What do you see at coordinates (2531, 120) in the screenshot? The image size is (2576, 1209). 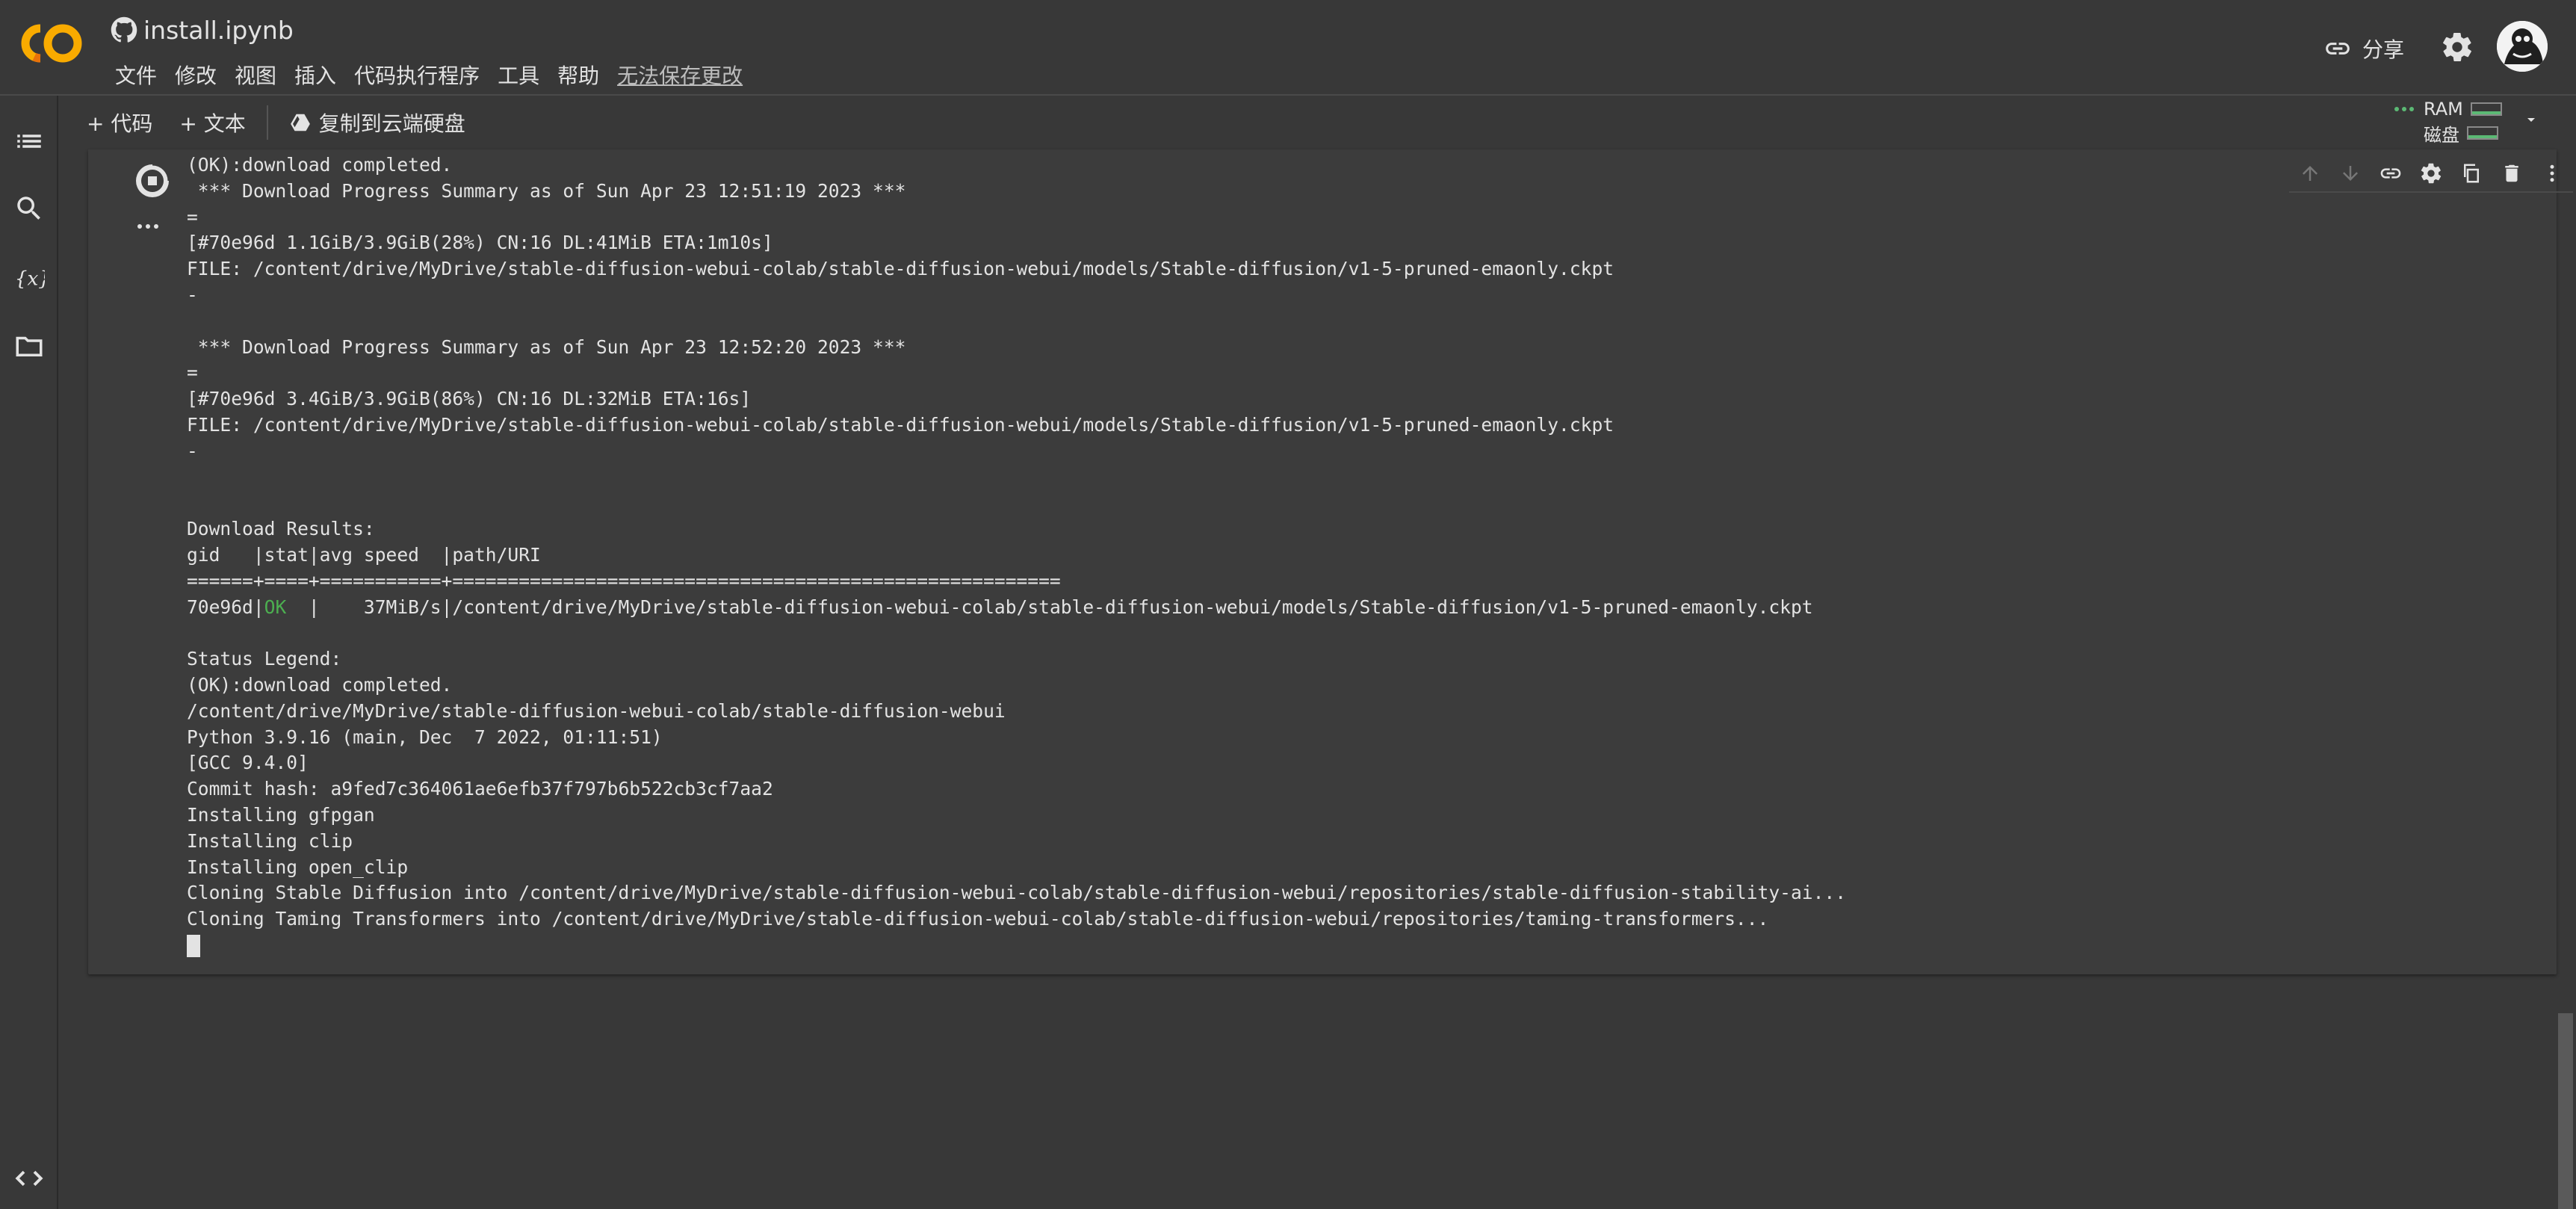 I see `chevron-down-icon` at bounding box center [2531, 120].